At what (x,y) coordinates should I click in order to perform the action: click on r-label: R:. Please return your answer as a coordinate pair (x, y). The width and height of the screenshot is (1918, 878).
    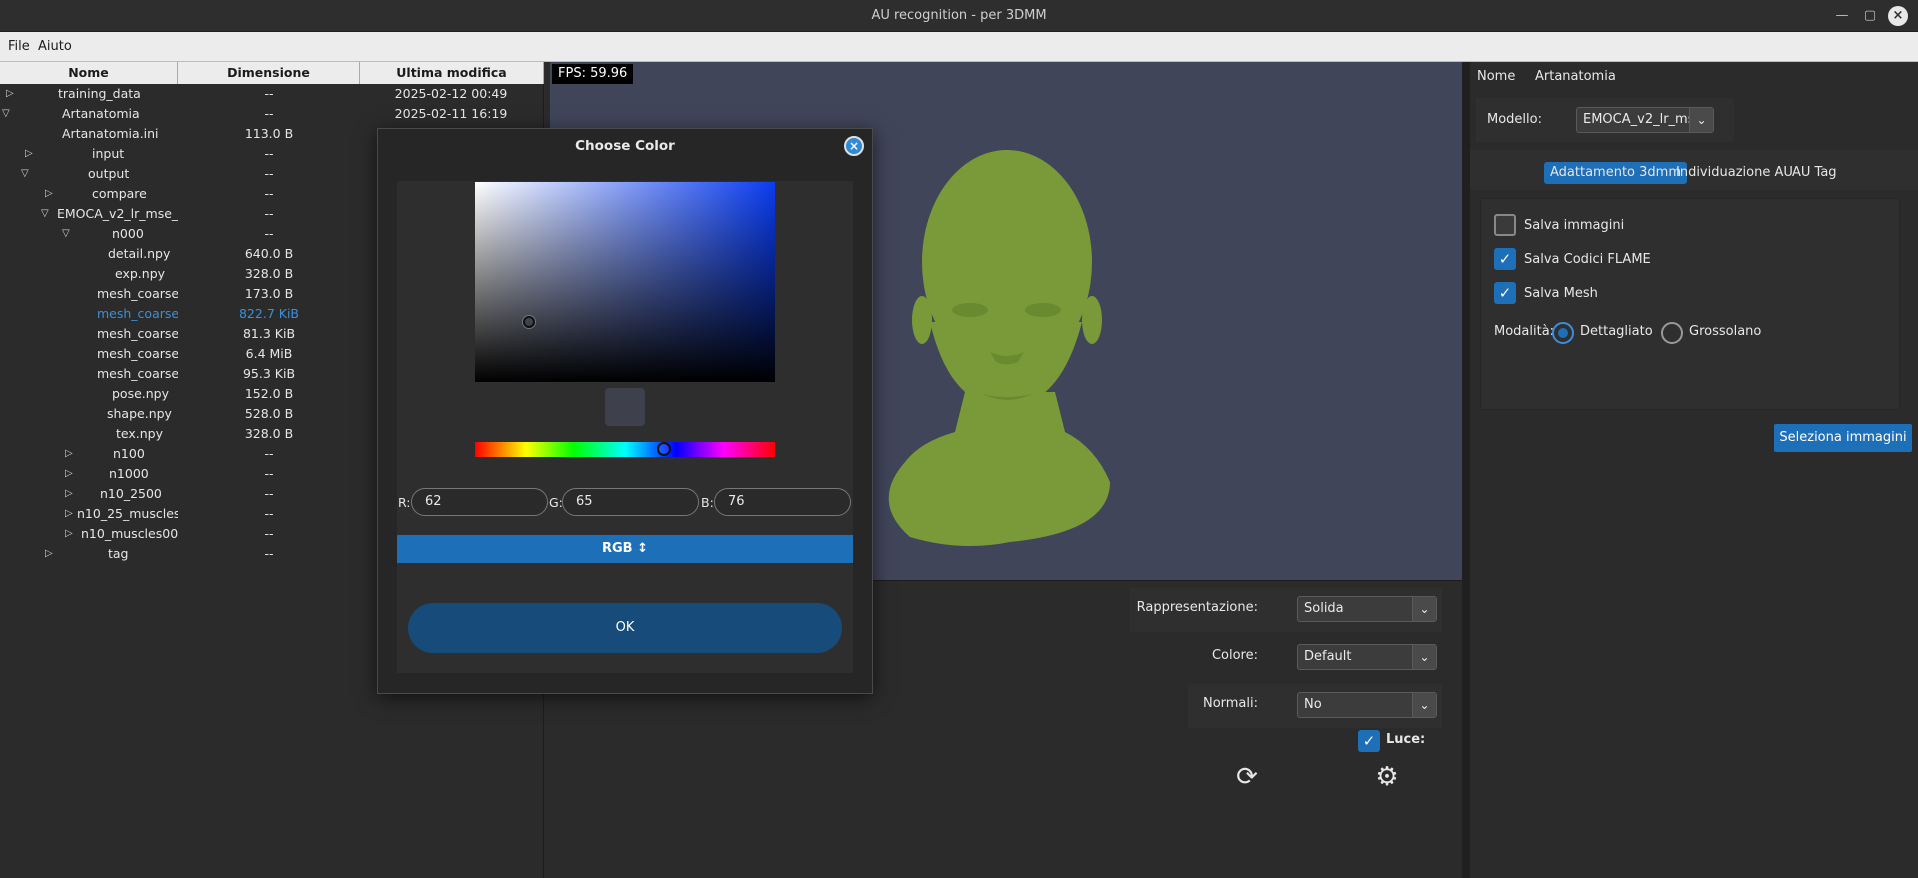
    Looking at the image, I should click on (404, 502).